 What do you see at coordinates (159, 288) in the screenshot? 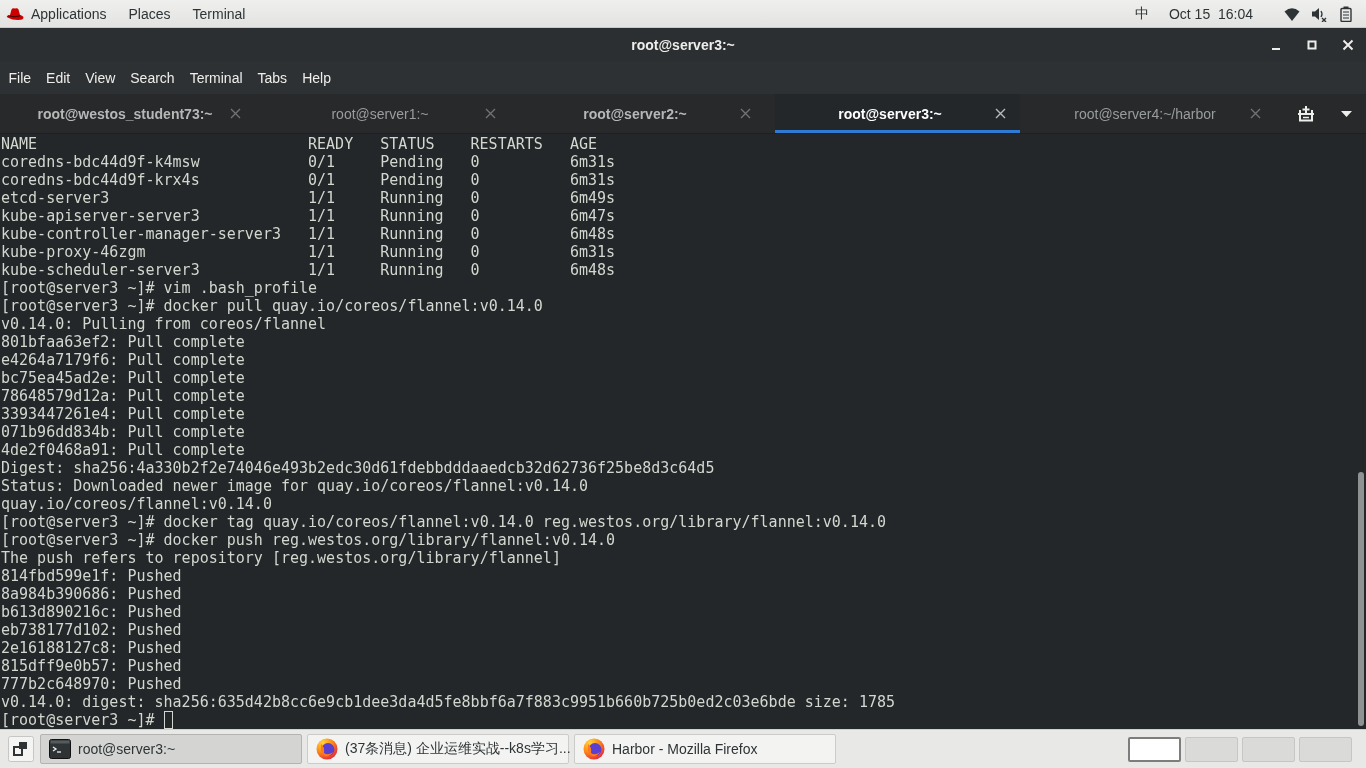
I see `terminal-line: [root@server3 ~]# vim .bash_profile` at bounding box center [159, 288].